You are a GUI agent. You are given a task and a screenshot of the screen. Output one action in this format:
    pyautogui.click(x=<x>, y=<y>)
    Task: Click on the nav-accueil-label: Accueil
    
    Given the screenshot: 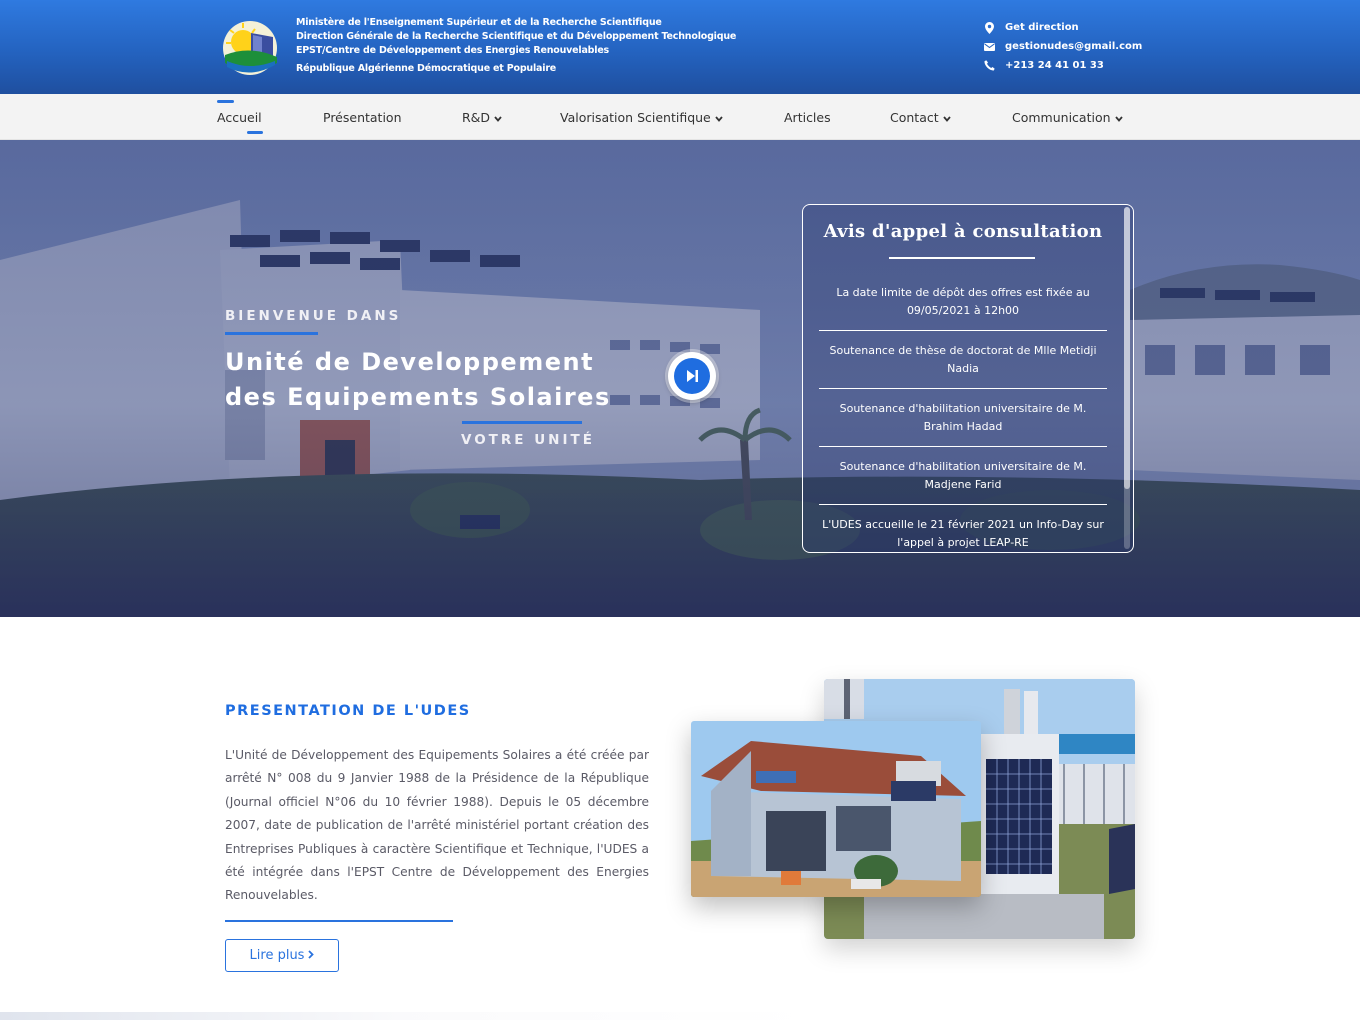 What is the action you would take?
    pyautogui.click(x=239, y=117)
    